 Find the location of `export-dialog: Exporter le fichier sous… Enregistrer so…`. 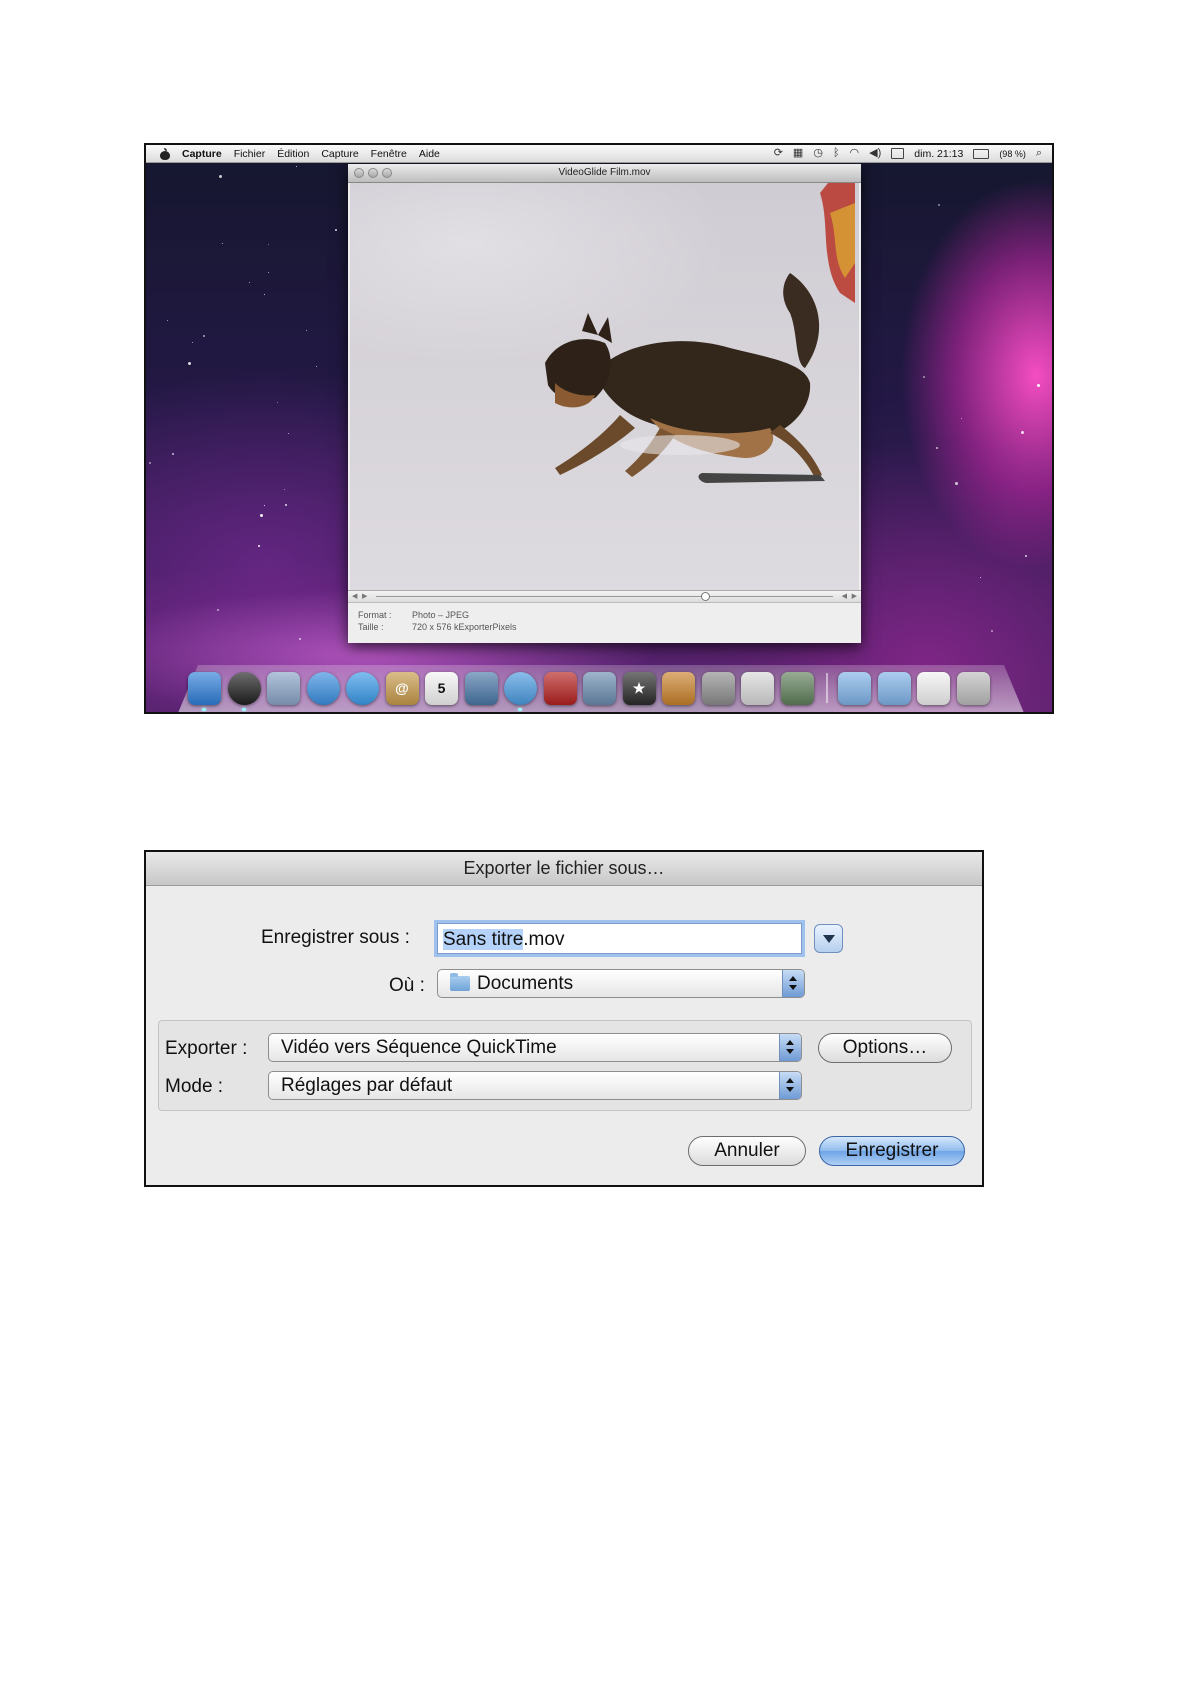

export-dialog: Exporter le fichier sous… Enregistrer so… is located at coordinates (564, 1018).